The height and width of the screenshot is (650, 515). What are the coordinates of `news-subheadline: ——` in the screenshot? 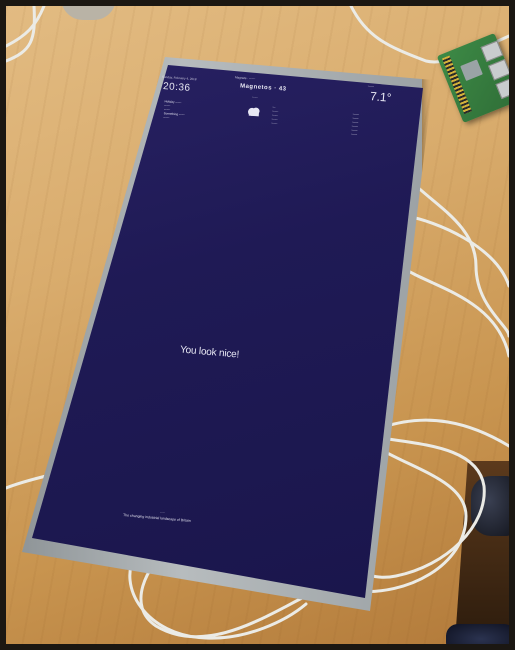 It's located at (255, 97).